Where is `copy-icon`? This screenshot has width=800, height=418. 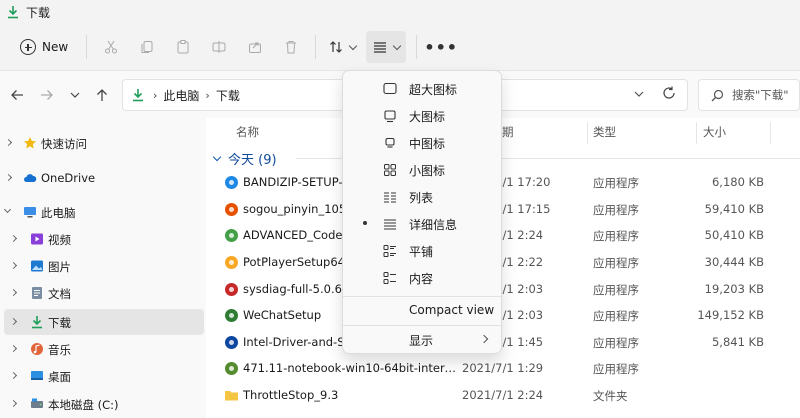
copy-icon is located at coordinates (147, 47).